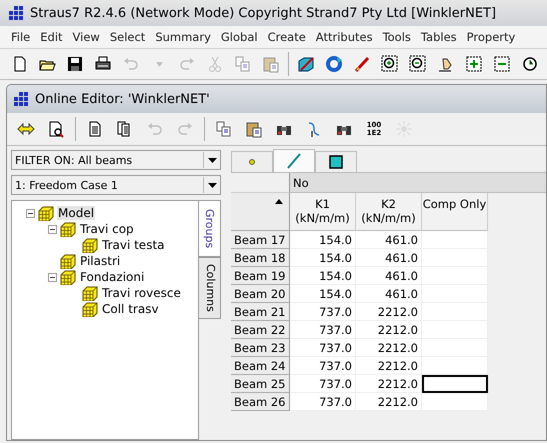  Describe the element at coordinates (418, 64) in the screenshot. I see `zoom-out-icon` at that location.